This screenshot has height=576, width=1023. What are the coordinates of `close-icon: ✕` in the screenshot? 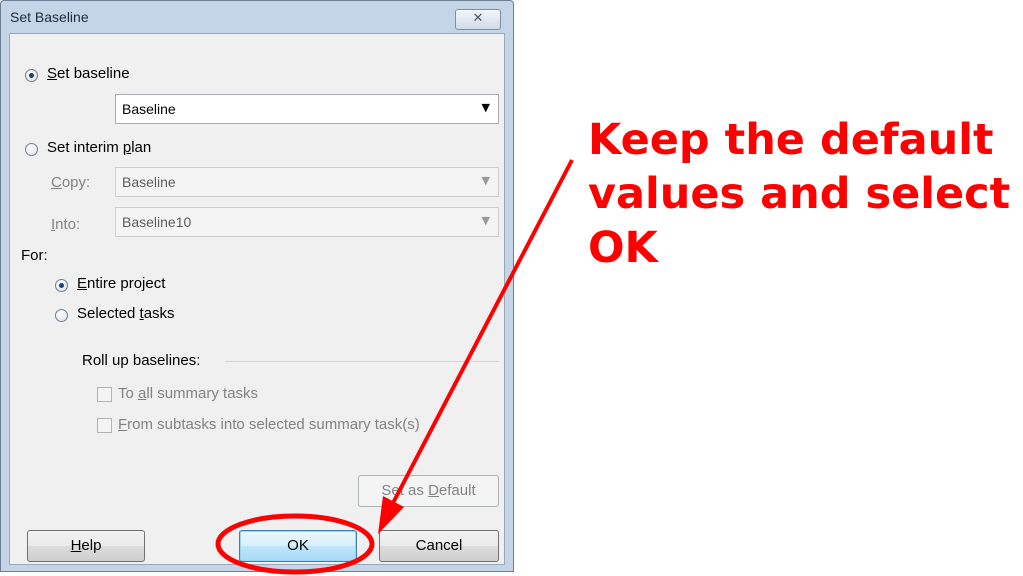 It's located at (478, 18).